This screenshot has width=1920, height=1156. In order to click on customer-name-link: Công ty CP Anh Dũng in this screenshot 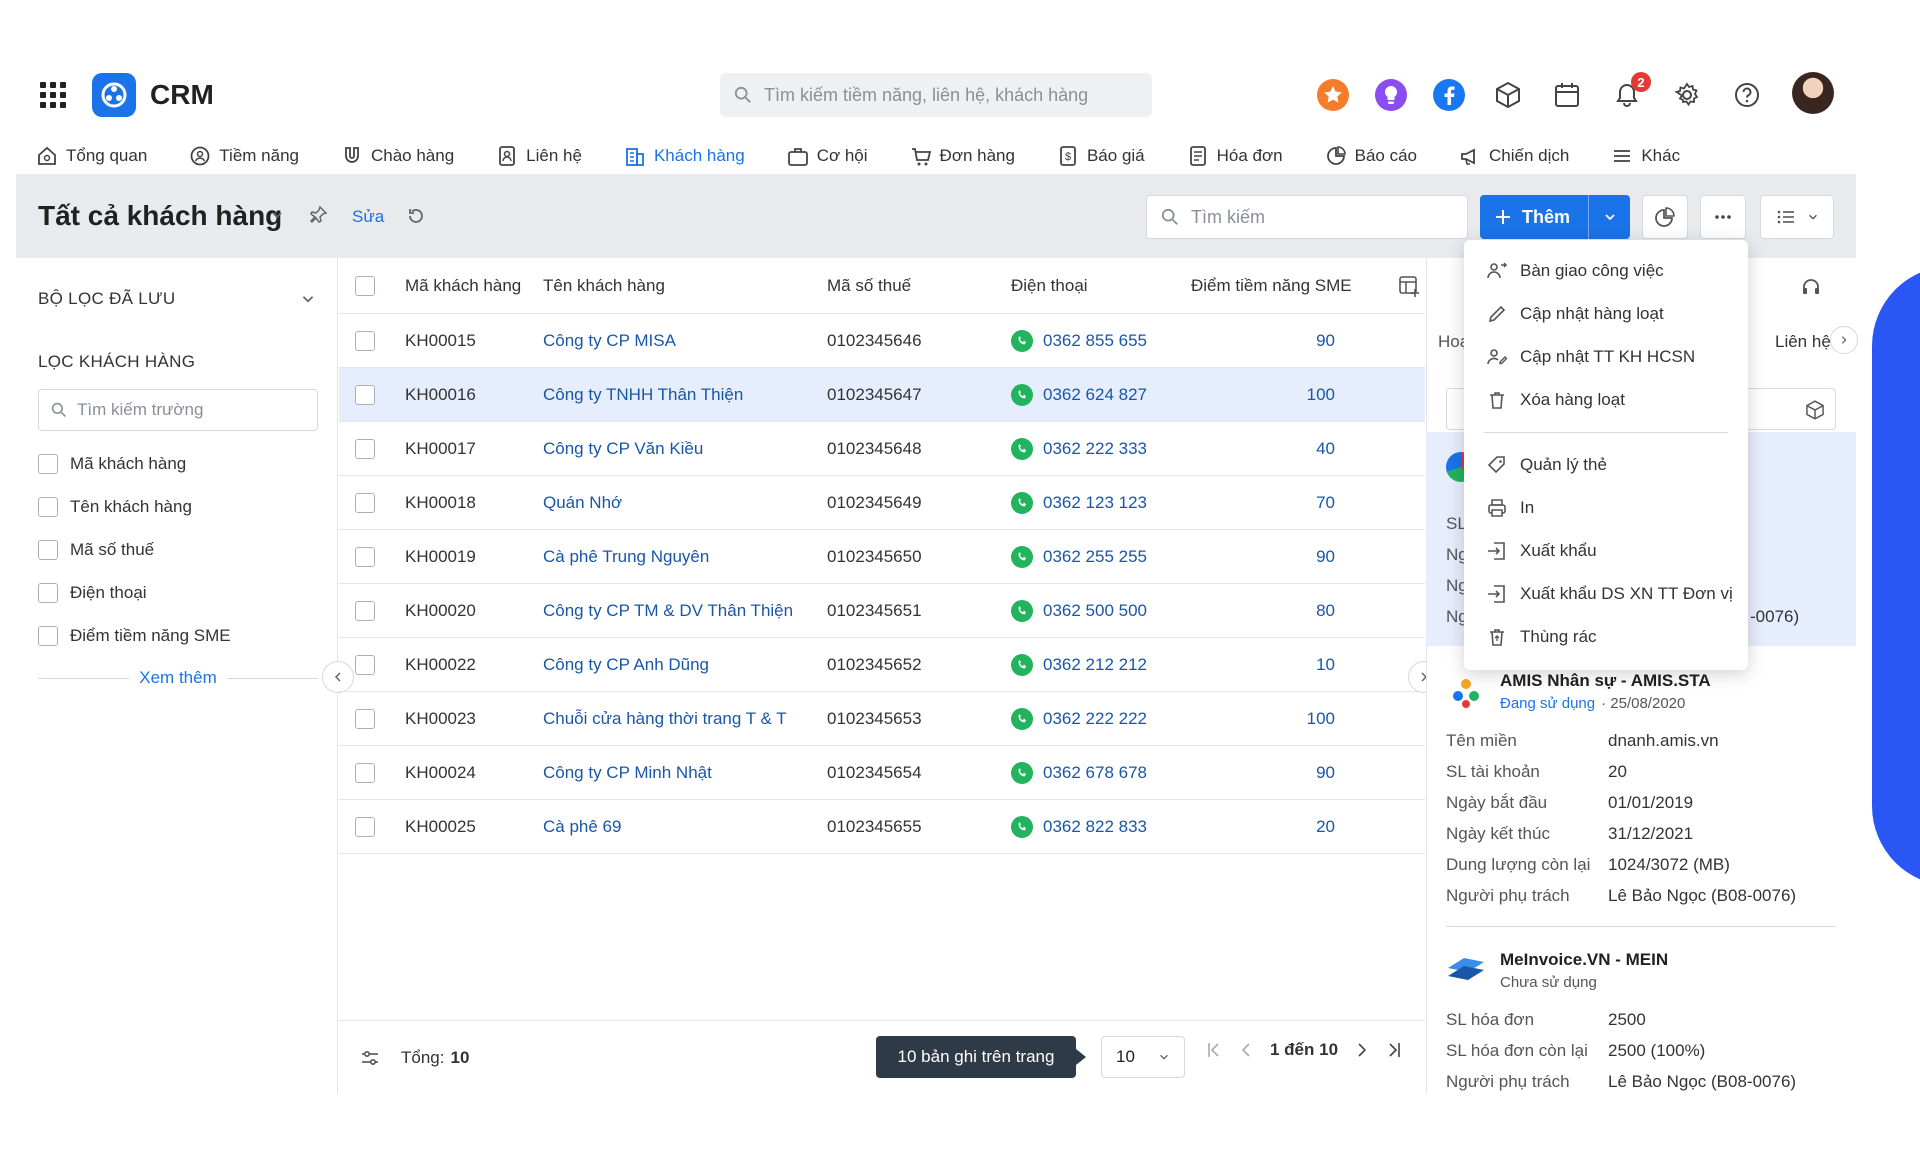, I will do `click(685, 665)`.